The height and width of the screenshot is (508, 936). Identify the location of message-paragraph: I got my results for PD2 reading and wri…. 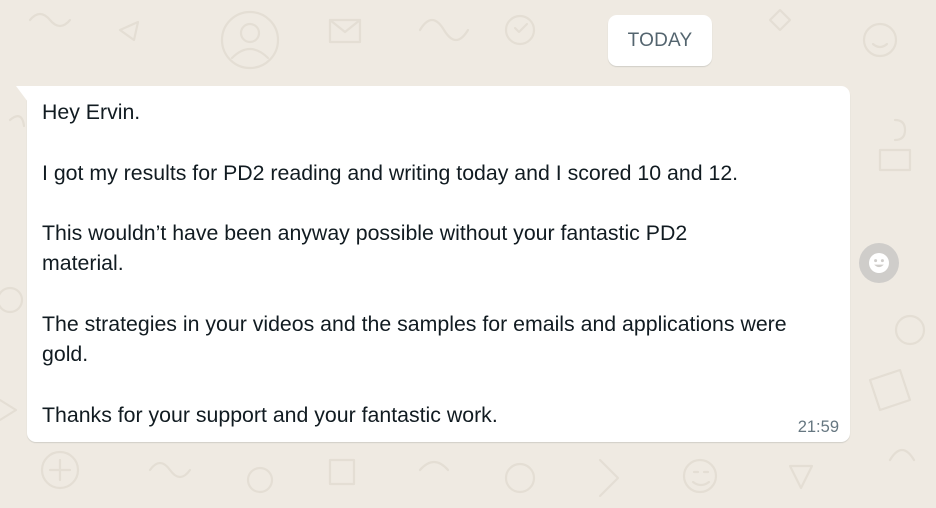
(390, 172).